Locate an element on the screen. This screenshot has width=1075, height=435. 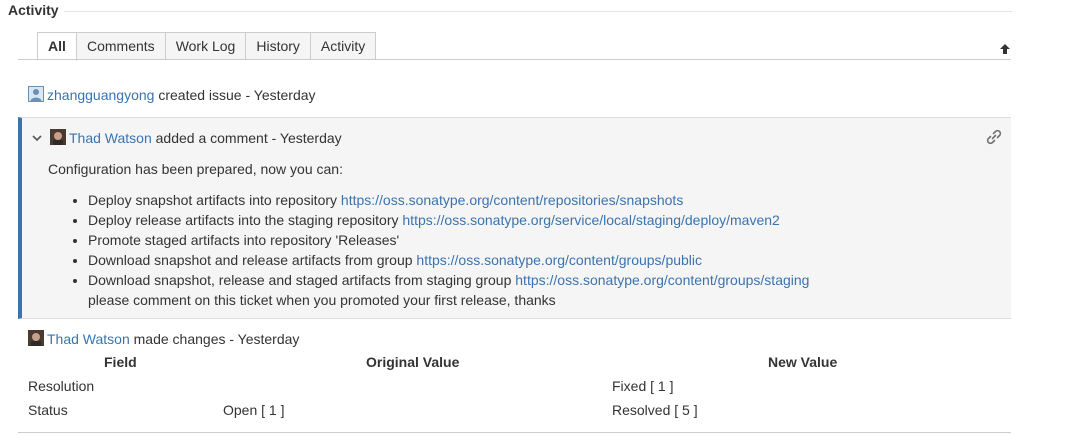
activity-section-title: Activity is located at coordinates (33, 10).